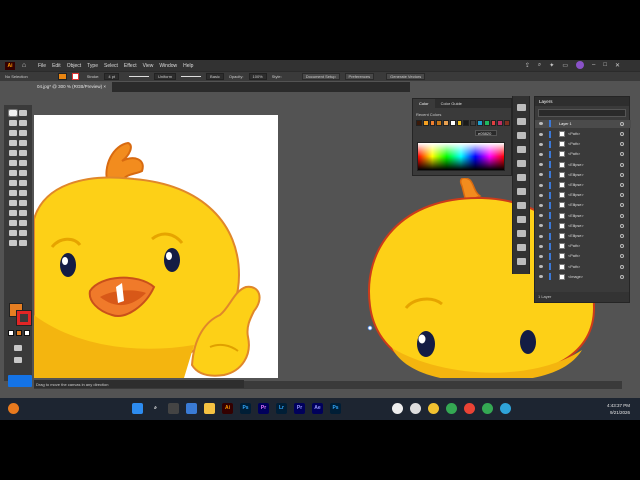 The height and width of the screenshot is (480, 640). Describe the element at coordinates (317, 408) in the screenshot. I see `taskbar-app-icon: Ae` at that location.